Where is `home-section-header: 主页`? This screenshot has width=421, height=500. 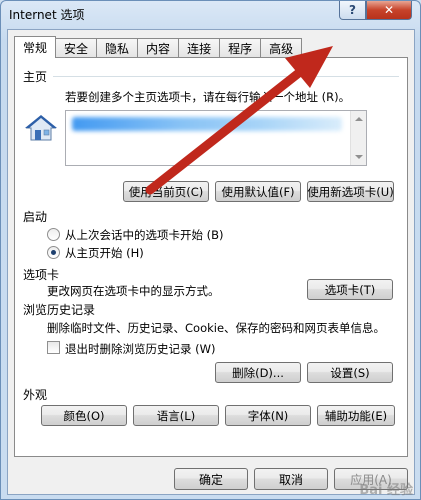
home-section-header: 主页 is located at coordinates (211, 76).